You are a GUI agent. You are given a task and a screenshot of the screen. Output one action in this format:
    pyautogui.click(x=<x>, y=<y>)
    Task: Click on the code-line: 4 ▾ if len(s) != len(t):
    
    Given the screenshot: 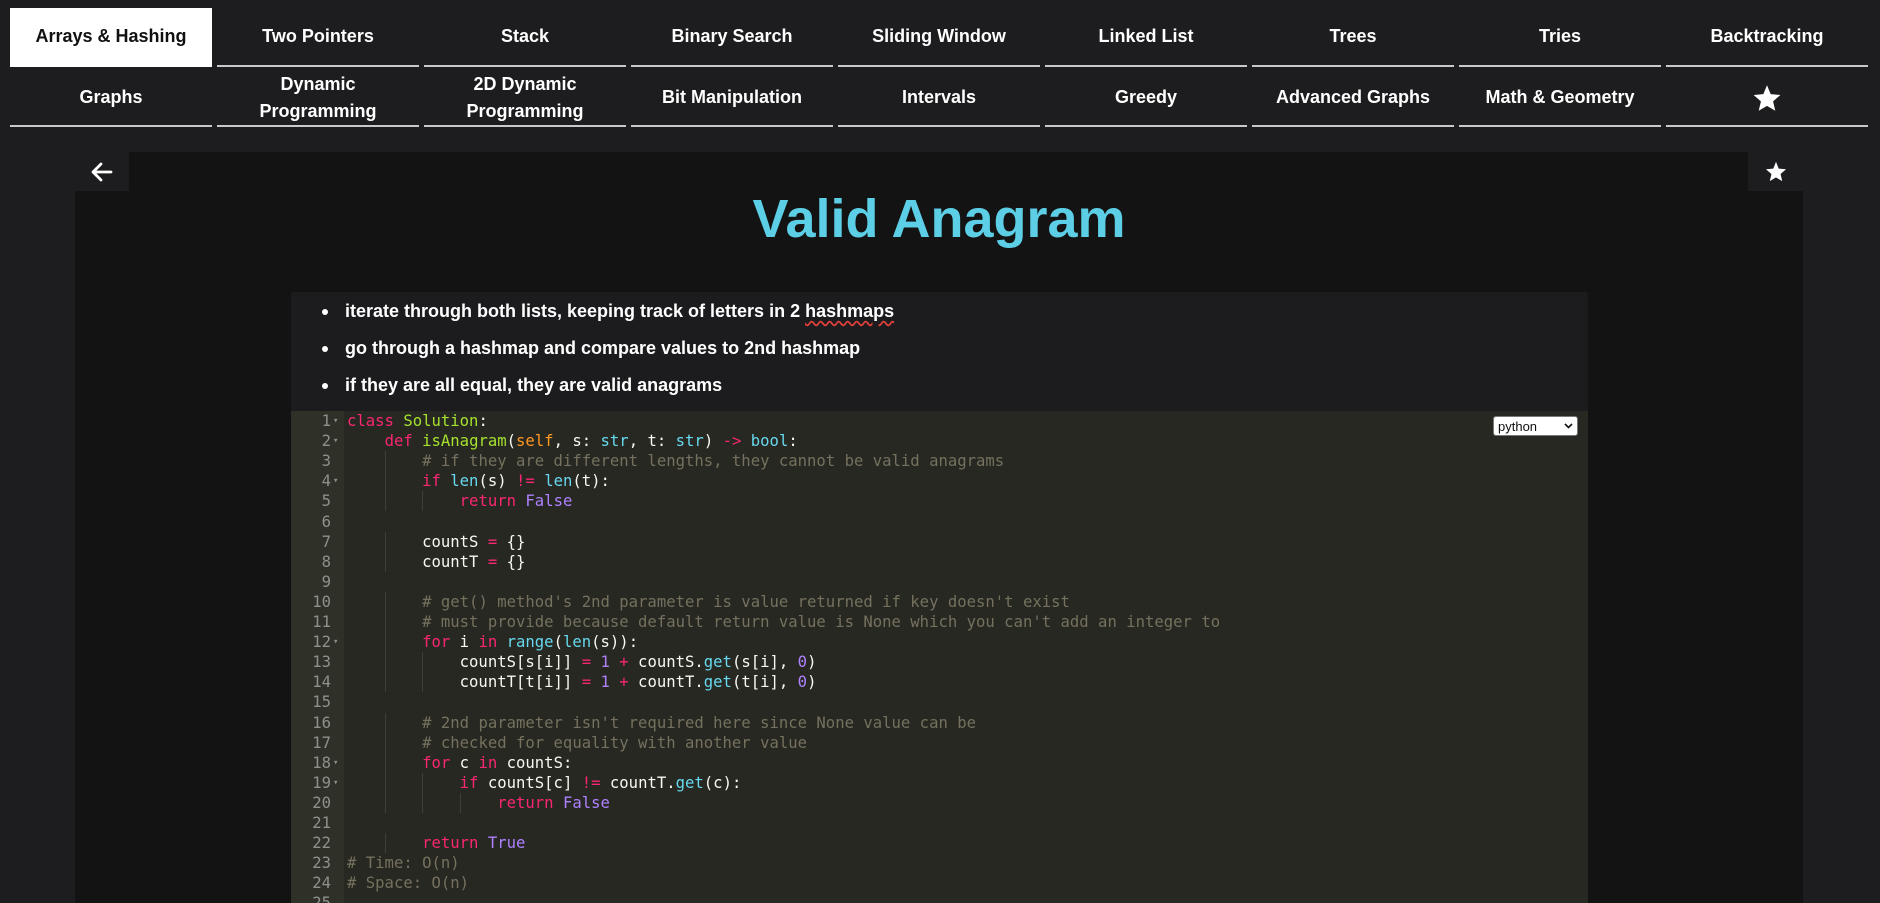 What is the action you would take?
    pyautogui.click(x=939, y=481)
    